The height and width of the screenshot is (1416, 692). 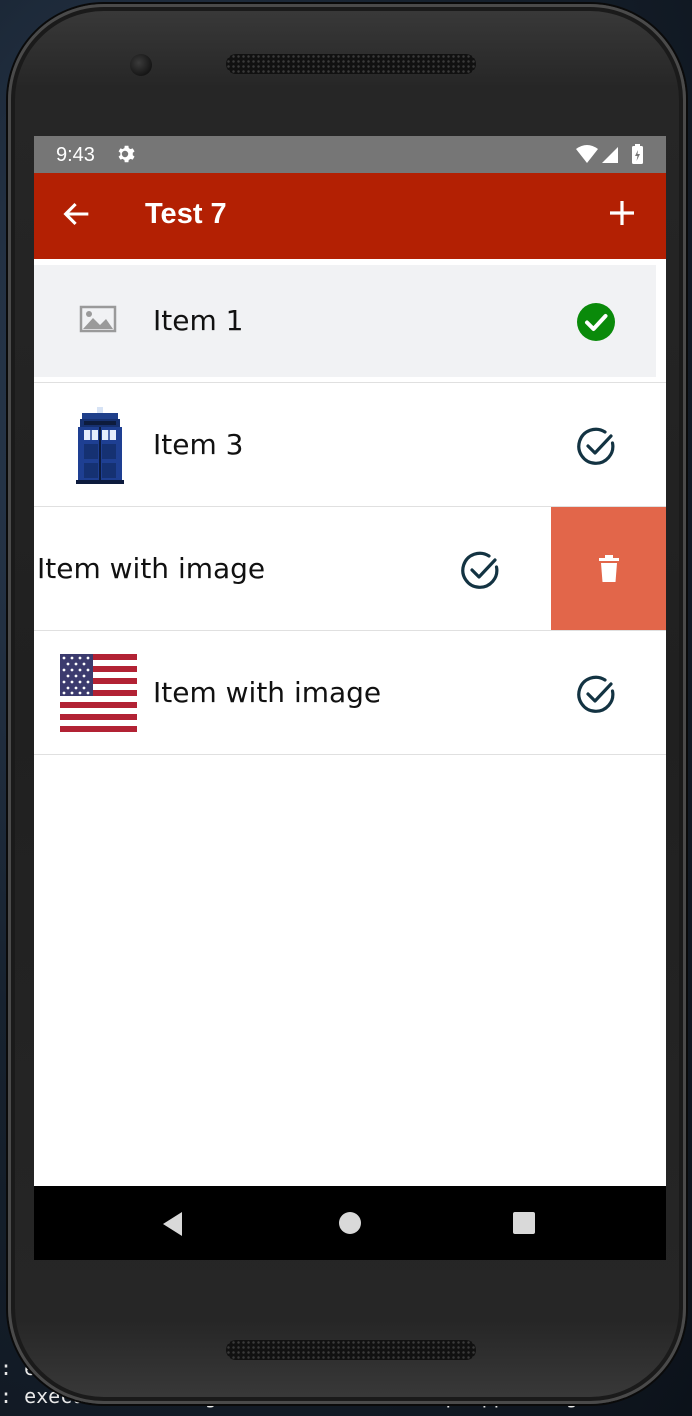 I want to click on nav-home-icon, so click(x=350, y=1225).